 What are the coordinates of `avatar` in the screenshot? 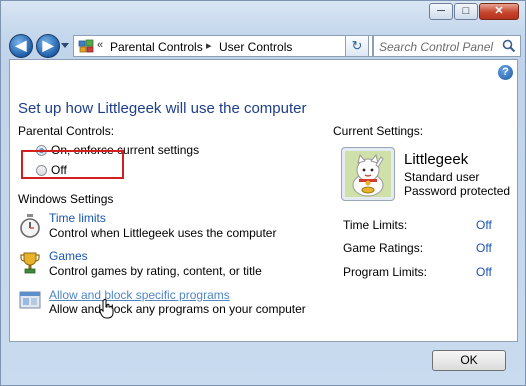 It's located at (368, 174).